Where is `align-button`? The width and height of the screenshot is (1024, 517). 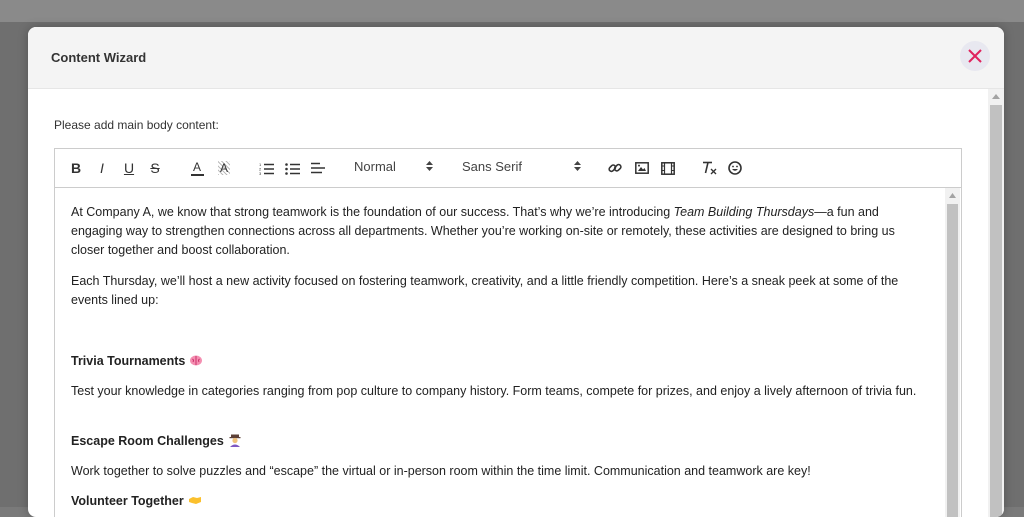 align-button is located at coordinates (318, 168).